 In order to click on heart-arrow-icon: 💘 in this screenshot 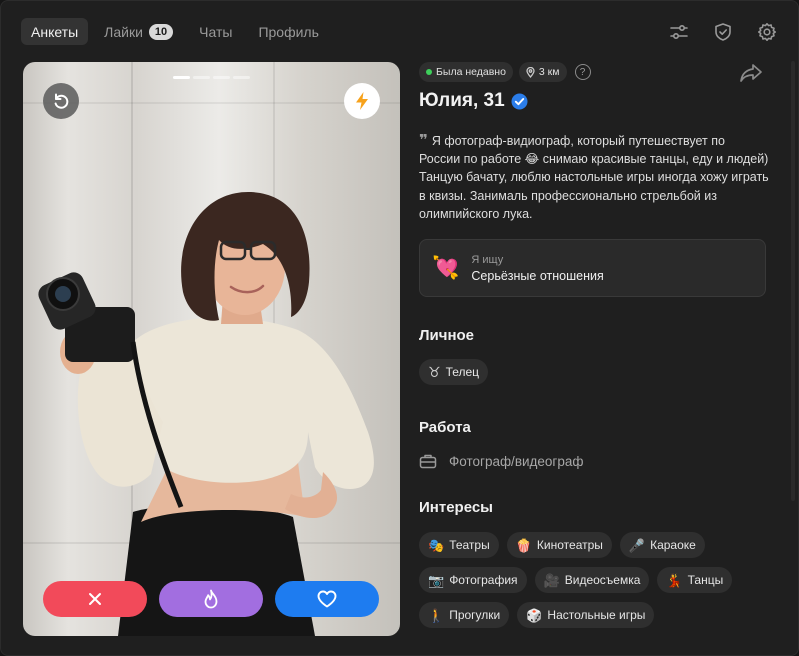, I will do `click(446, 268)`.